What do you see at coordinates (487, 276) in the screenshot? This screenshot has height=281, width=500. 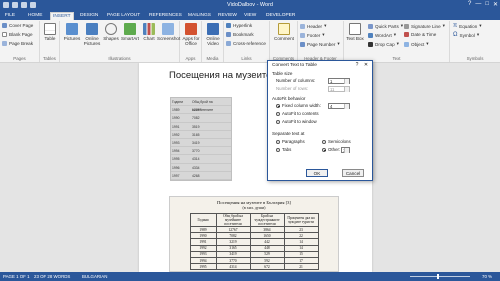 I see `zoom-level: 70 %` at bounding box center [487, 276].